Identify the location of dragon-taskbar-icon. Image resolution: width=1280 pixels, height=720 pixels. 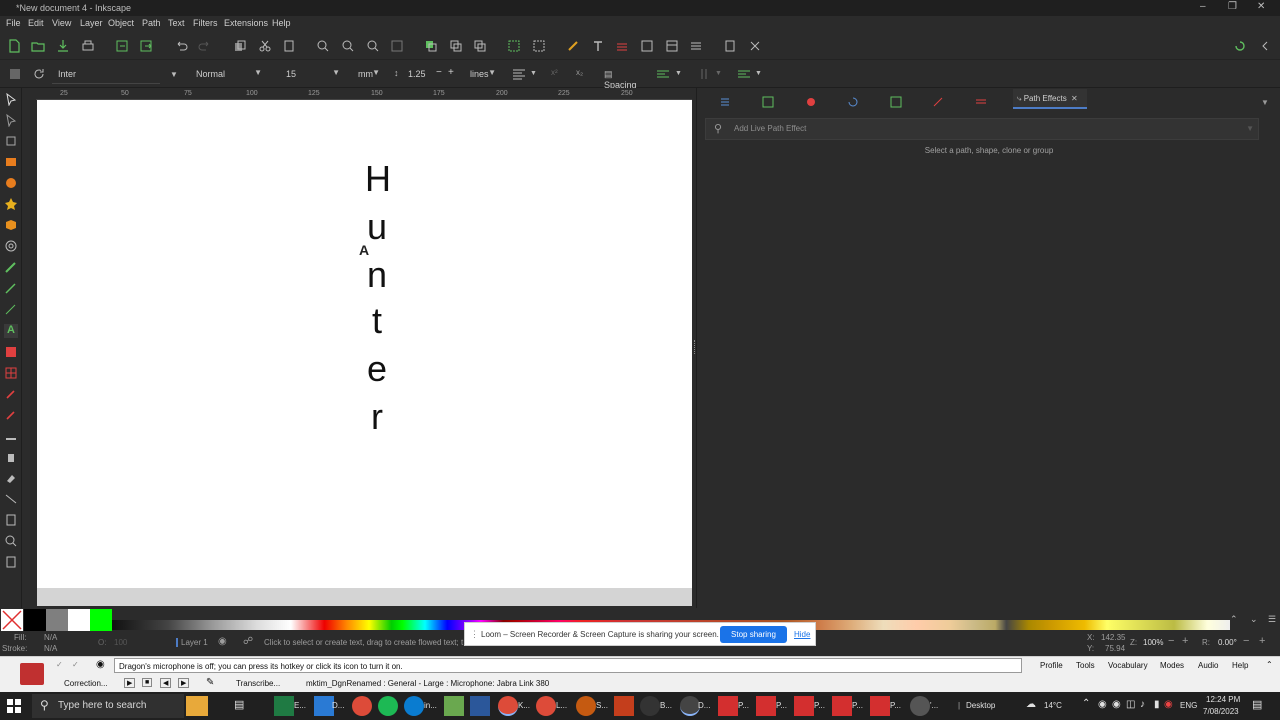
(690, 706).